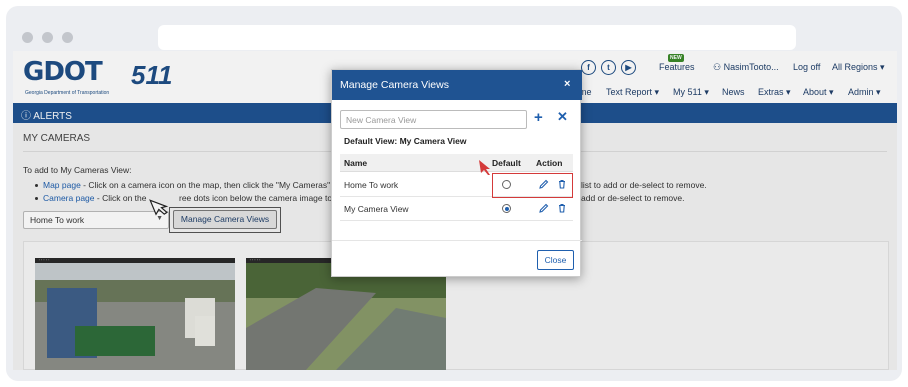 This screenshot has width=908, height=387. What do you see at coordinates (456, 209) in the screenshot?
I see `table-row: My Camera View` at bounding box center [456, 209].